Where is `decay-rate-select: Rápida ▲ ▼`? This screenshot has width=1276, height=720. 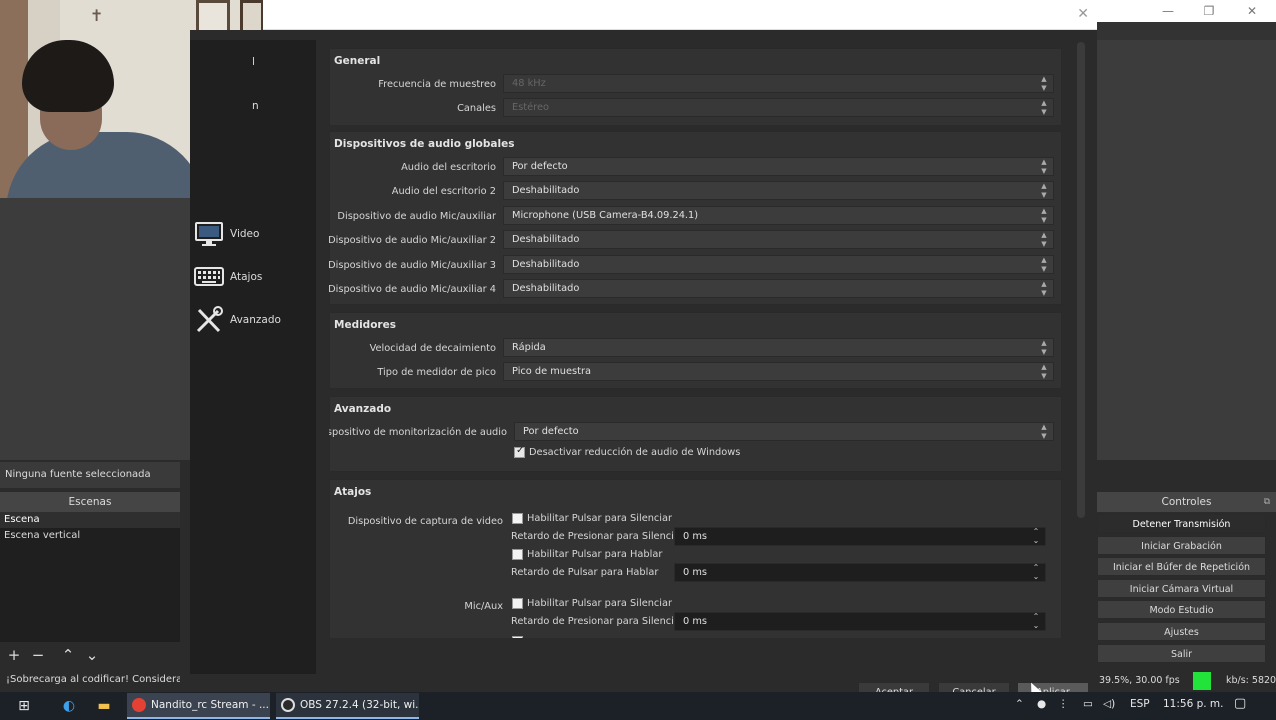
decay-rate-select: Rápida ▲ ▼ is located at coordinates (778, 347).